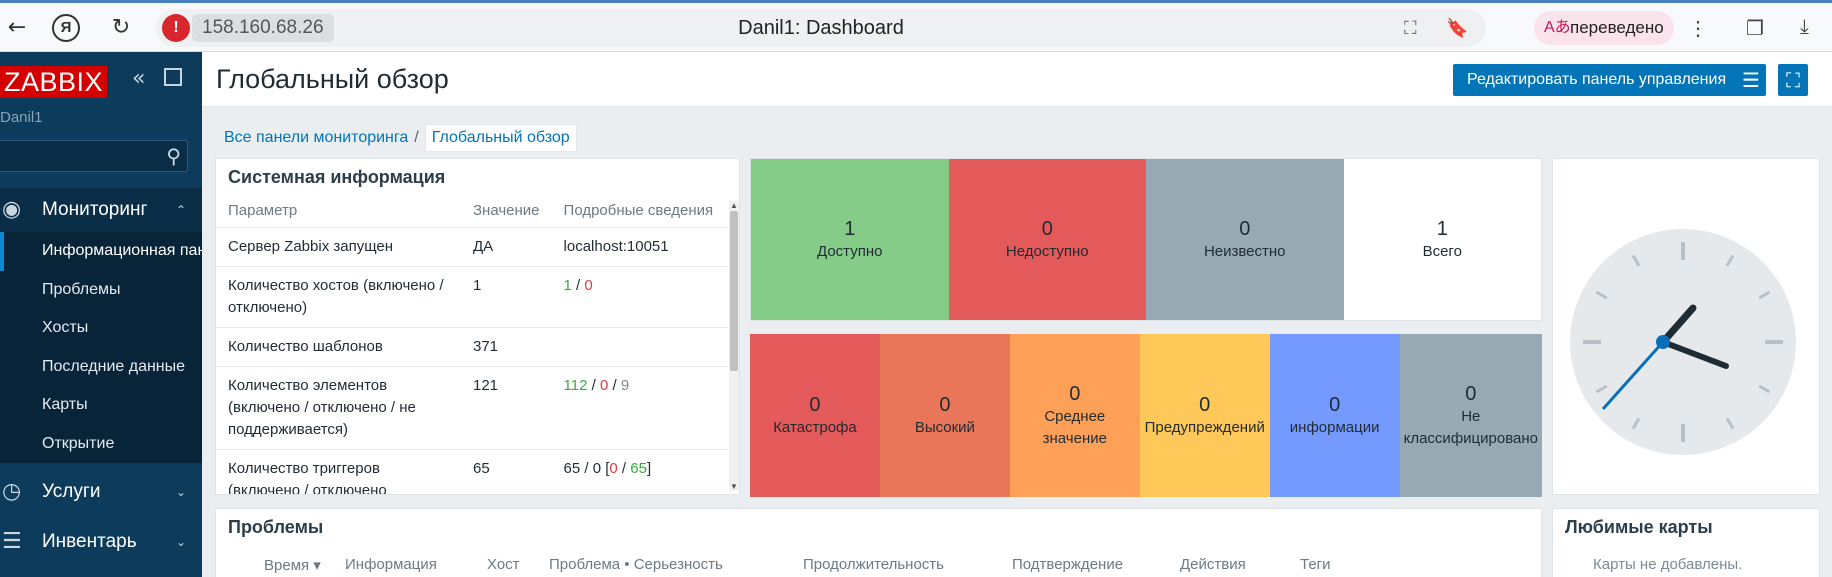 This screenshot has height=577, width=1832. What do you see at coordinates (332, 79) in the screenshot?
I see `page-title: Глобальный обзор` at bounding box center [332, 79].